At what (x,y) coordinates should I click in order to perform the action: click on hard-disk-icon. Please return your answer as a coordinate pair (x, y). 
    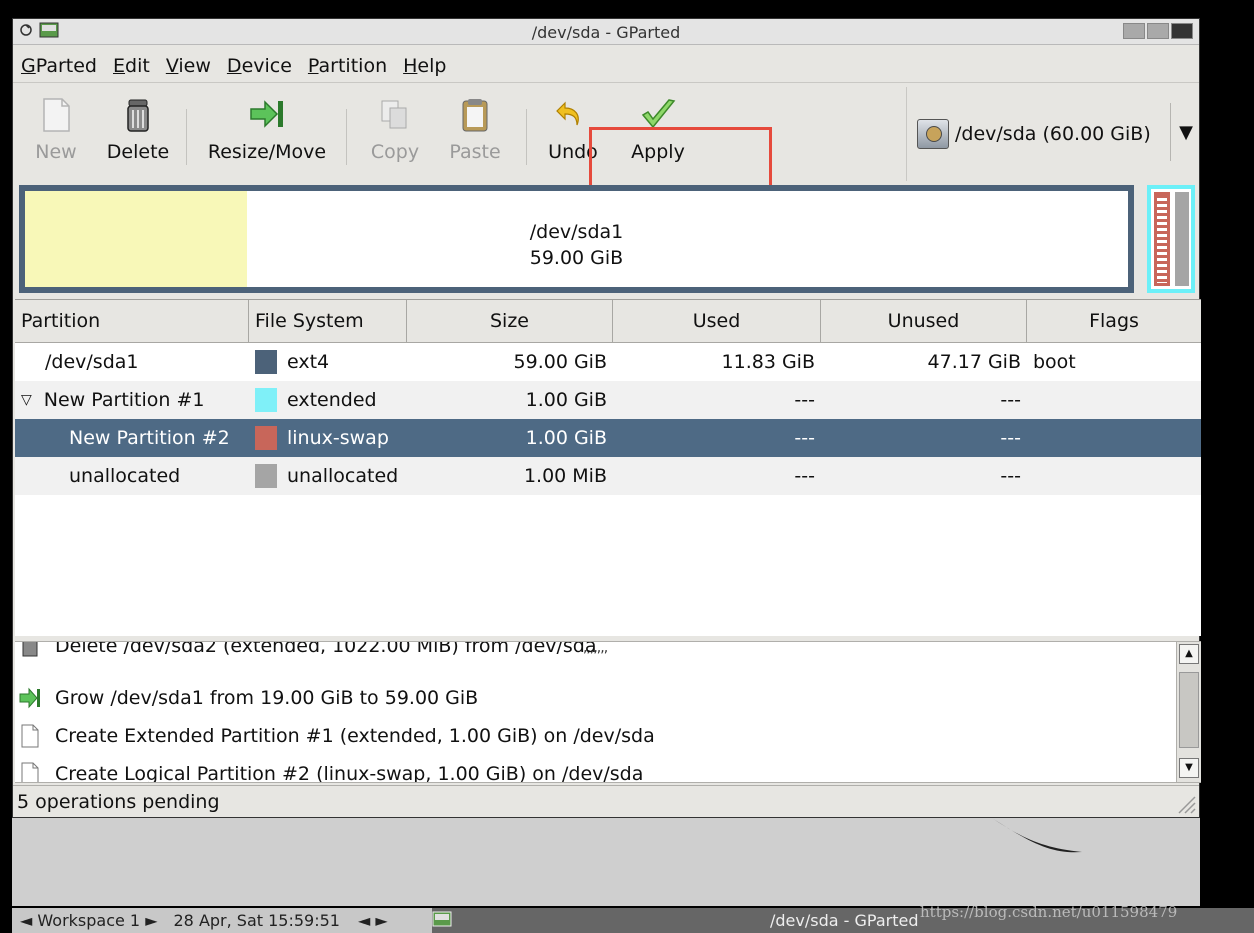
    Looking at the image, I should click on (933, 134).